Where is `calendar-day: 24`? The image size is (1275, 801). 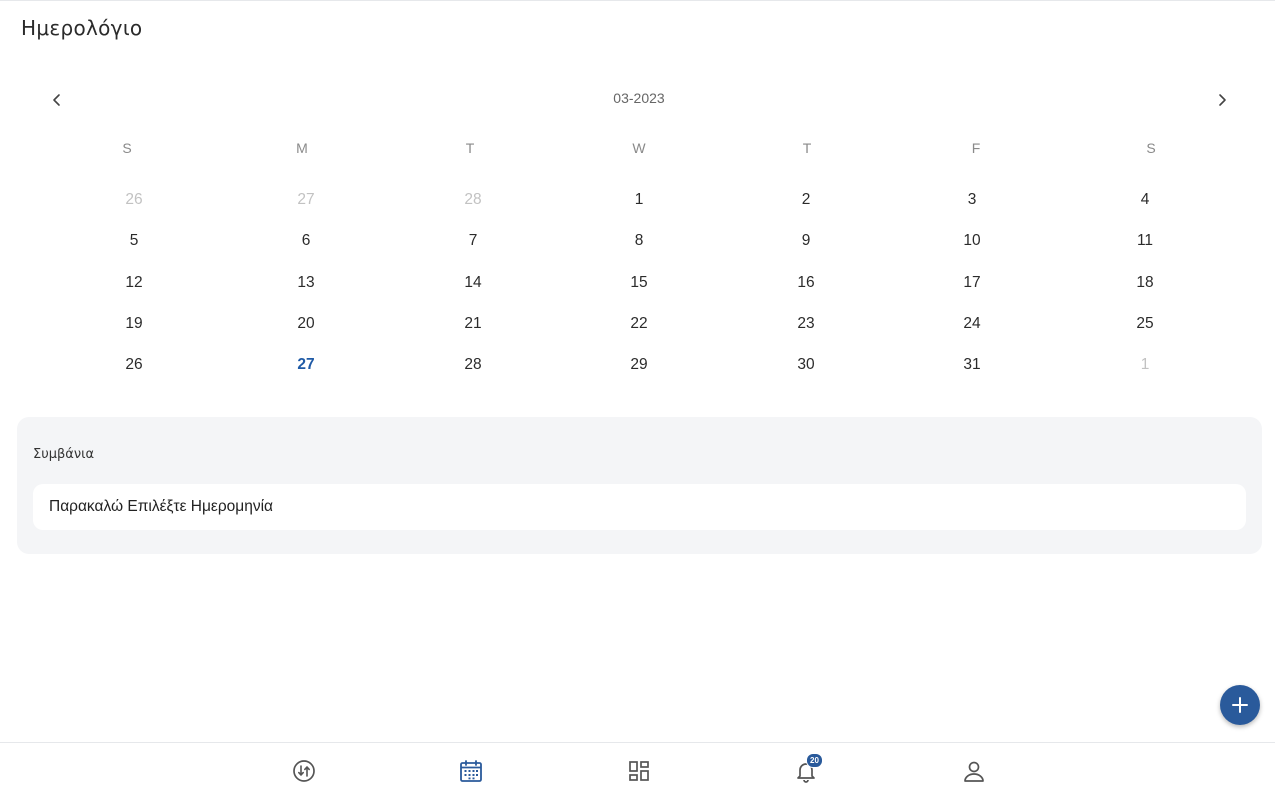
calendar-day: 24 is located at coordinates (972, 324).